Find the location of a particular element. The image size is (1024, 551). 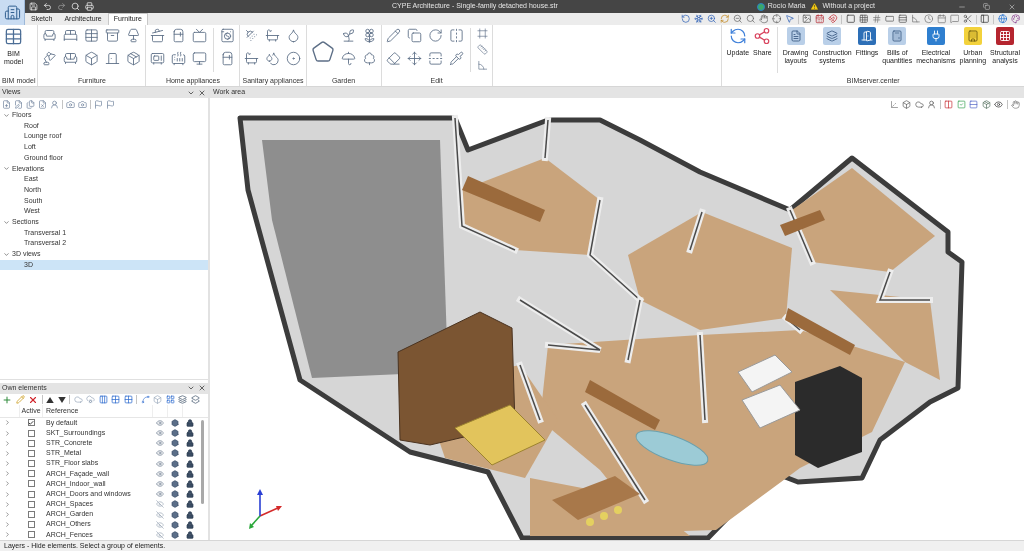

snowflake-icon is located at coordinates (698, 19).